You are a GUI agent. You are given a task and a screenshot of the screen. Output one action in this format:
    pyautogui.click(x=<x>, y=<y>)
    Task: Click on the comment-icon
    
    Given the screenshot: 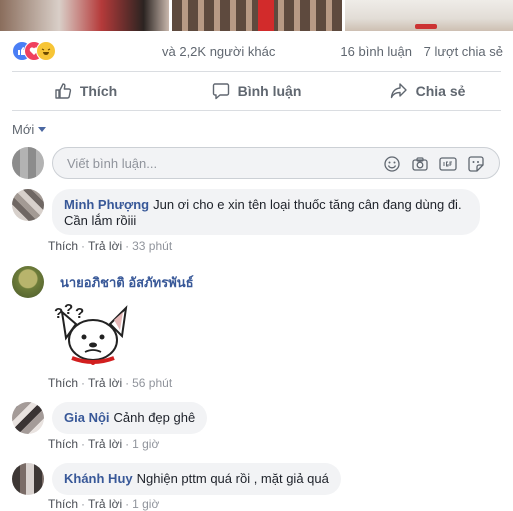 What is the action you would take?
    pyautogui.click(x=220, y=91)
    